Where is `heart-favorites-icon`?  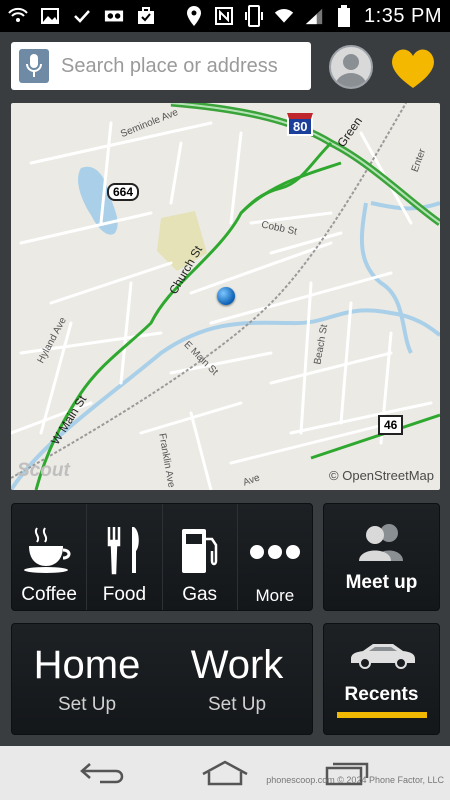 heart-favorites-icon is located at coordinates (413, 68).